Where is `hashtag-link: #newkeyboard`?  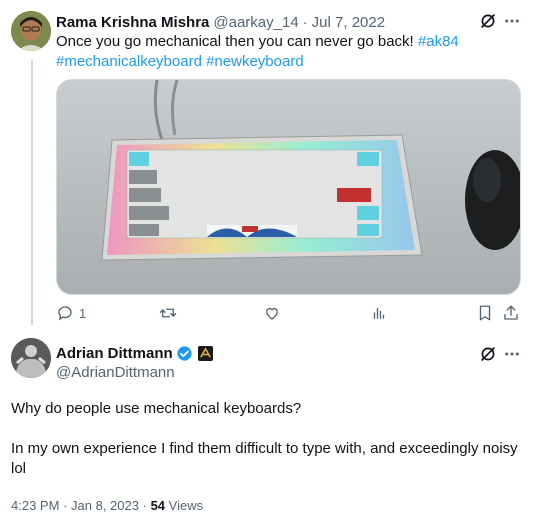
hashtag-link: #newkeyboard is located at coordinates (255, 61).